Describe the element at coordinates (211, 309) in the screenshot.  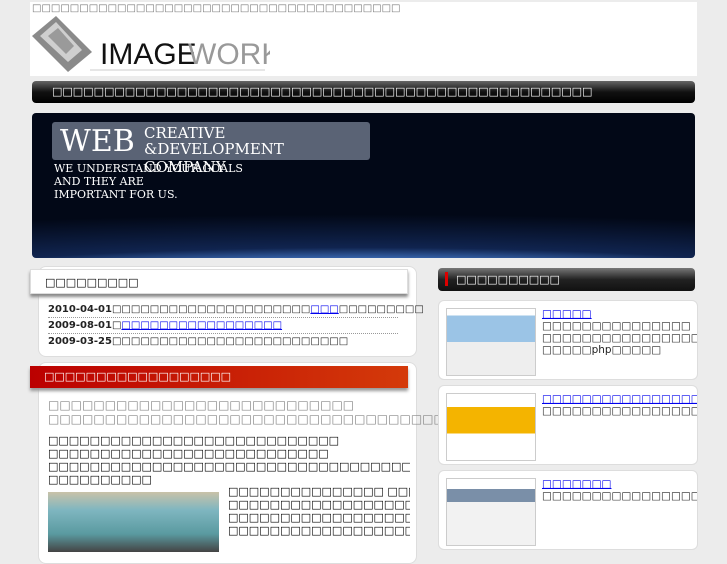
I see `news-text: □□□□□□□□□□□□□□□□□□□□□` at that location.